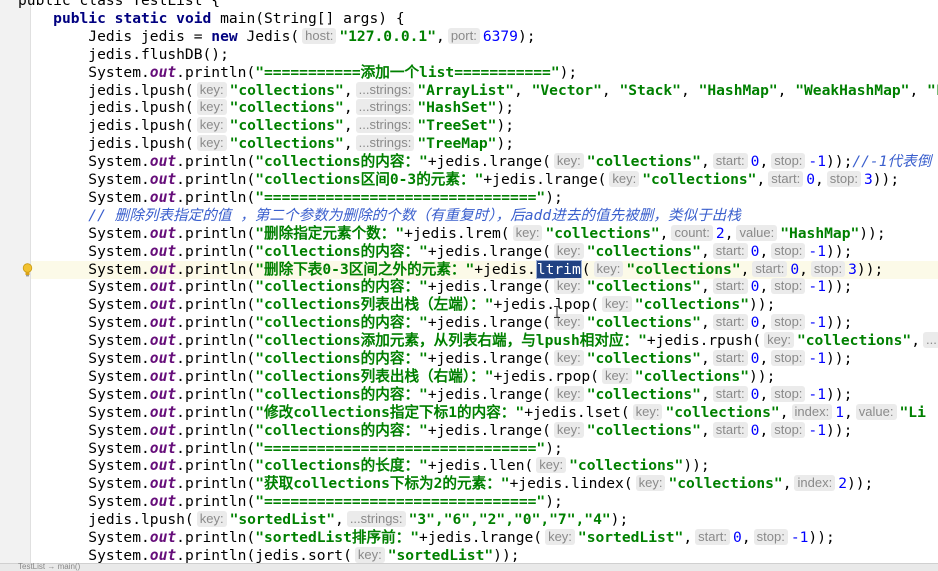 This screenshot has height=571, width=938. Describe the element at coordinates (365, 269) in the screenshot. I see `code-token: "删除下表0-3区间之外的元素："` at that location.